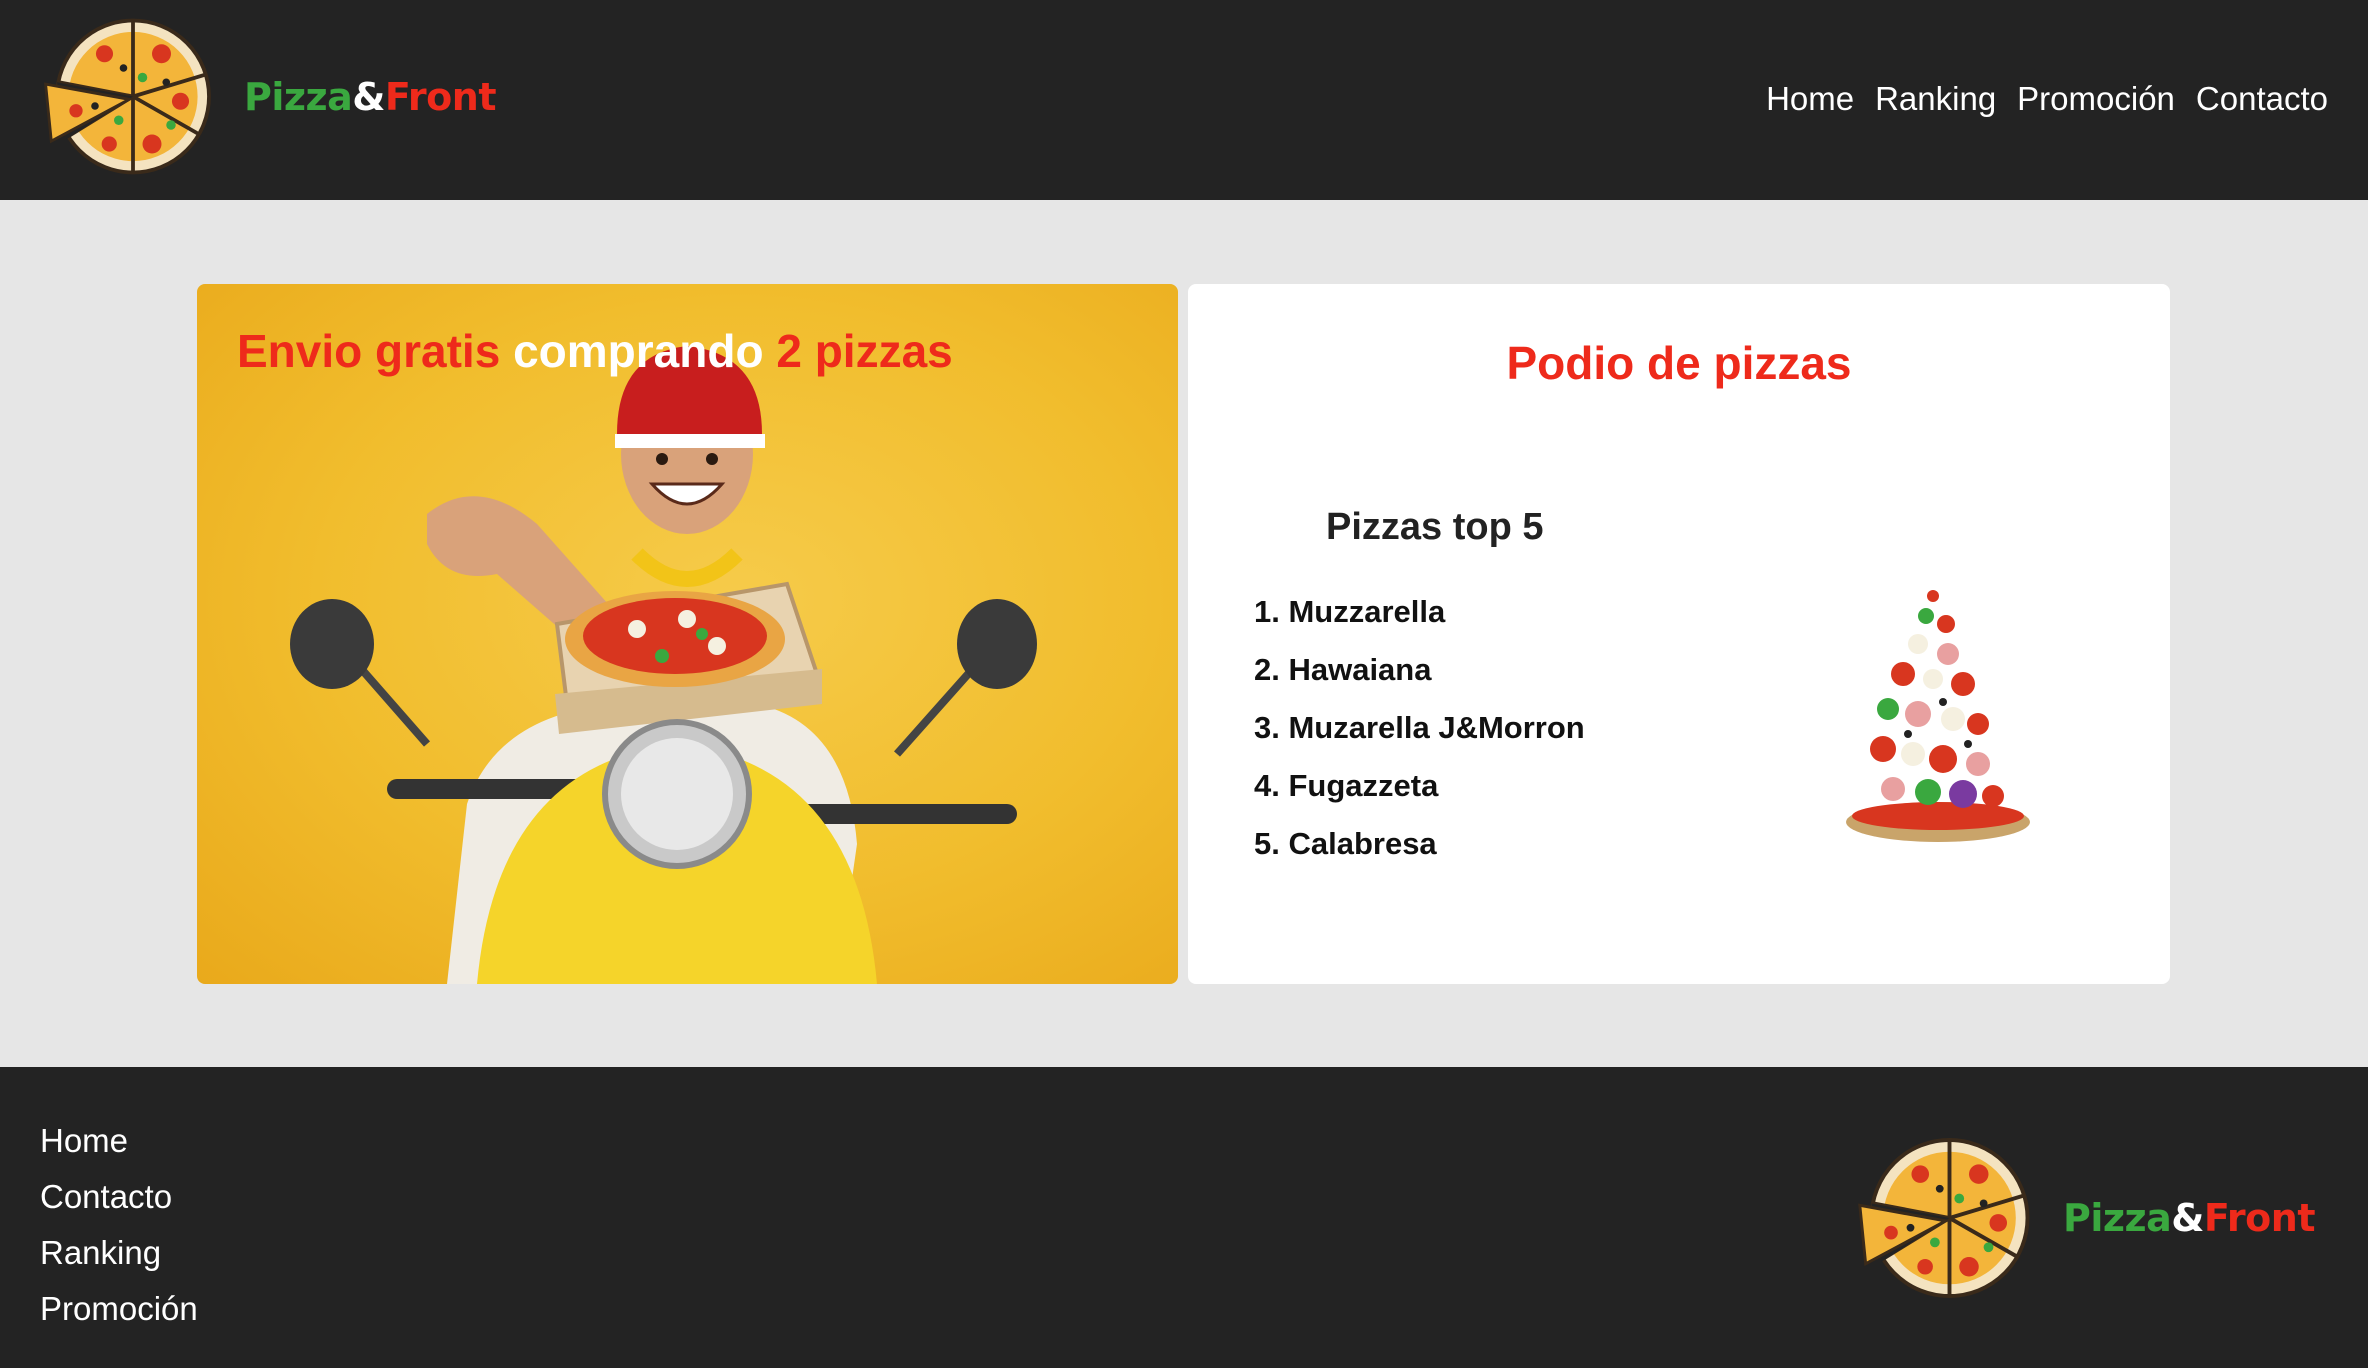 This screenshot has height=1368, width=2368. I want to click on top-list-title: Pizzas top 5, so click(1435, 527).